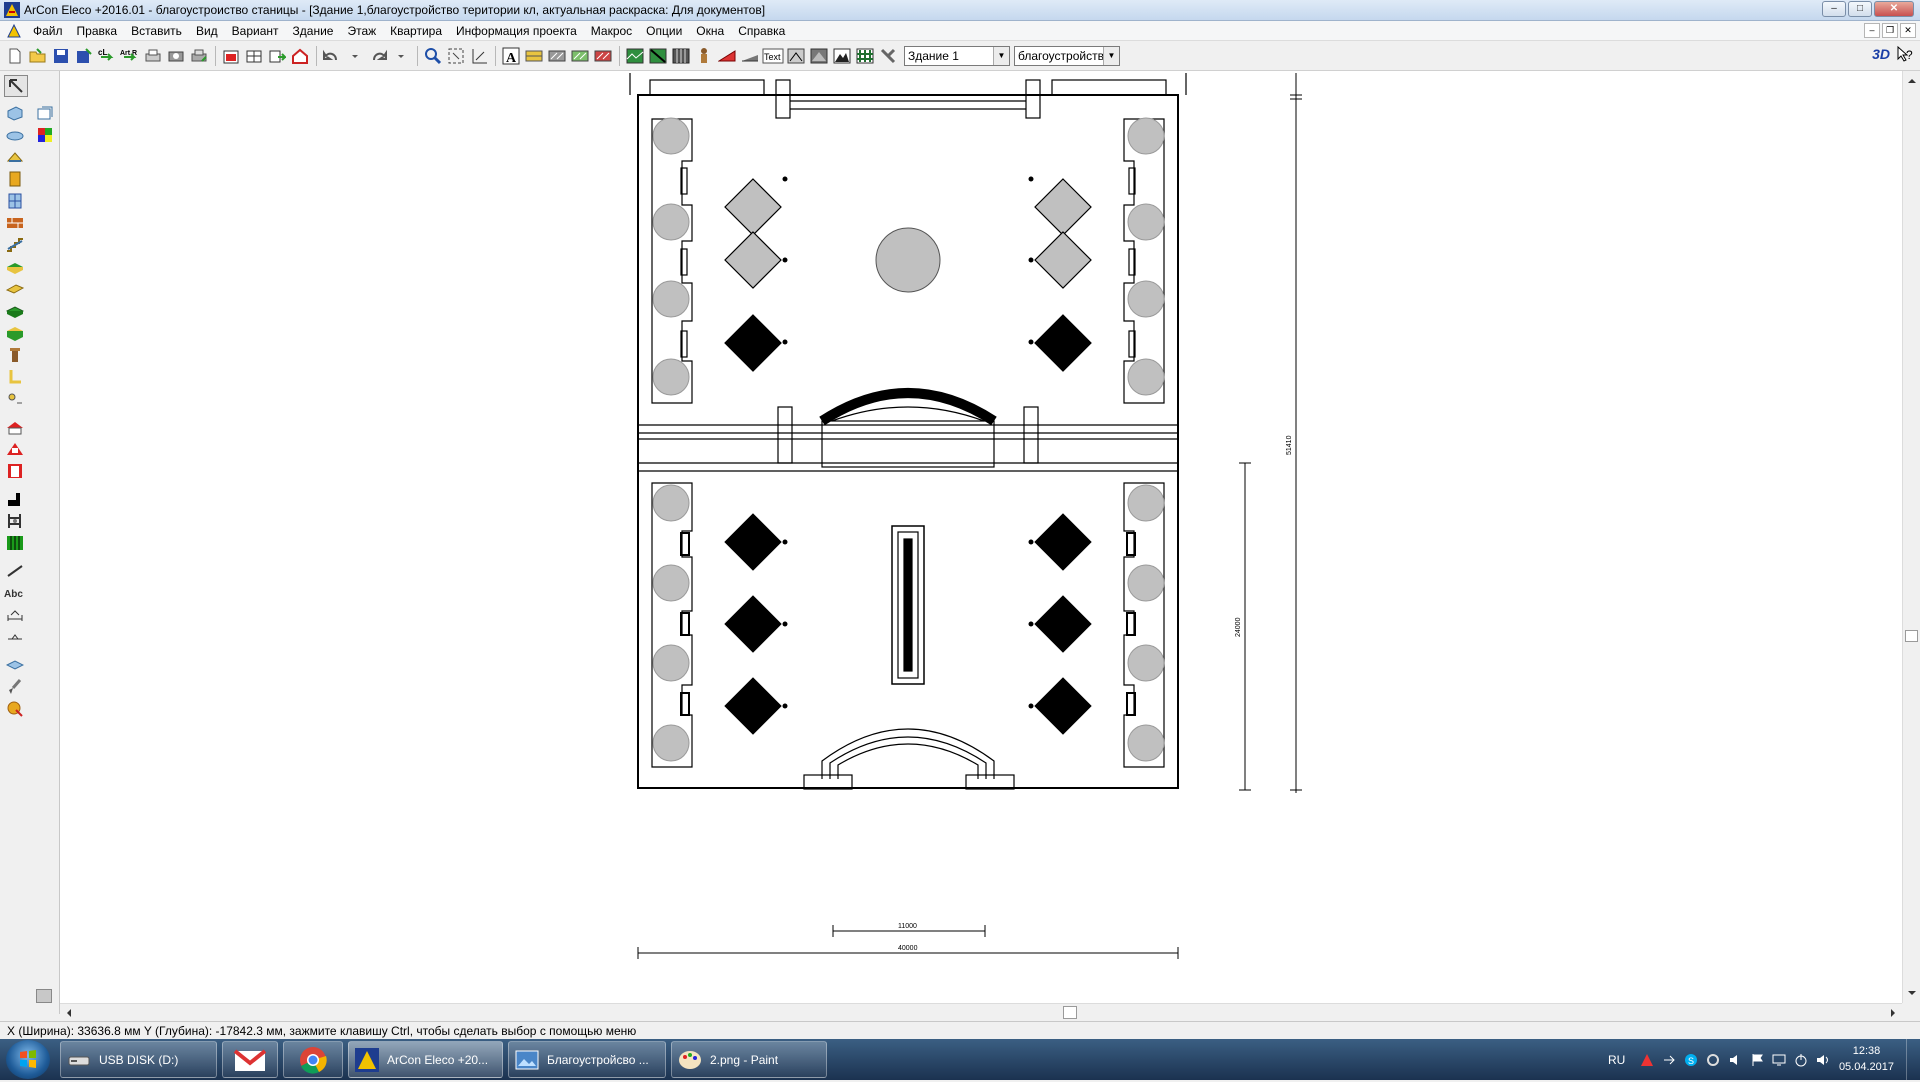 The height and width of the screenshot is (1082, 1920). Describe the element at coordinates (1713, 1060) in the screenshot. I see `sync-icon` at that location.